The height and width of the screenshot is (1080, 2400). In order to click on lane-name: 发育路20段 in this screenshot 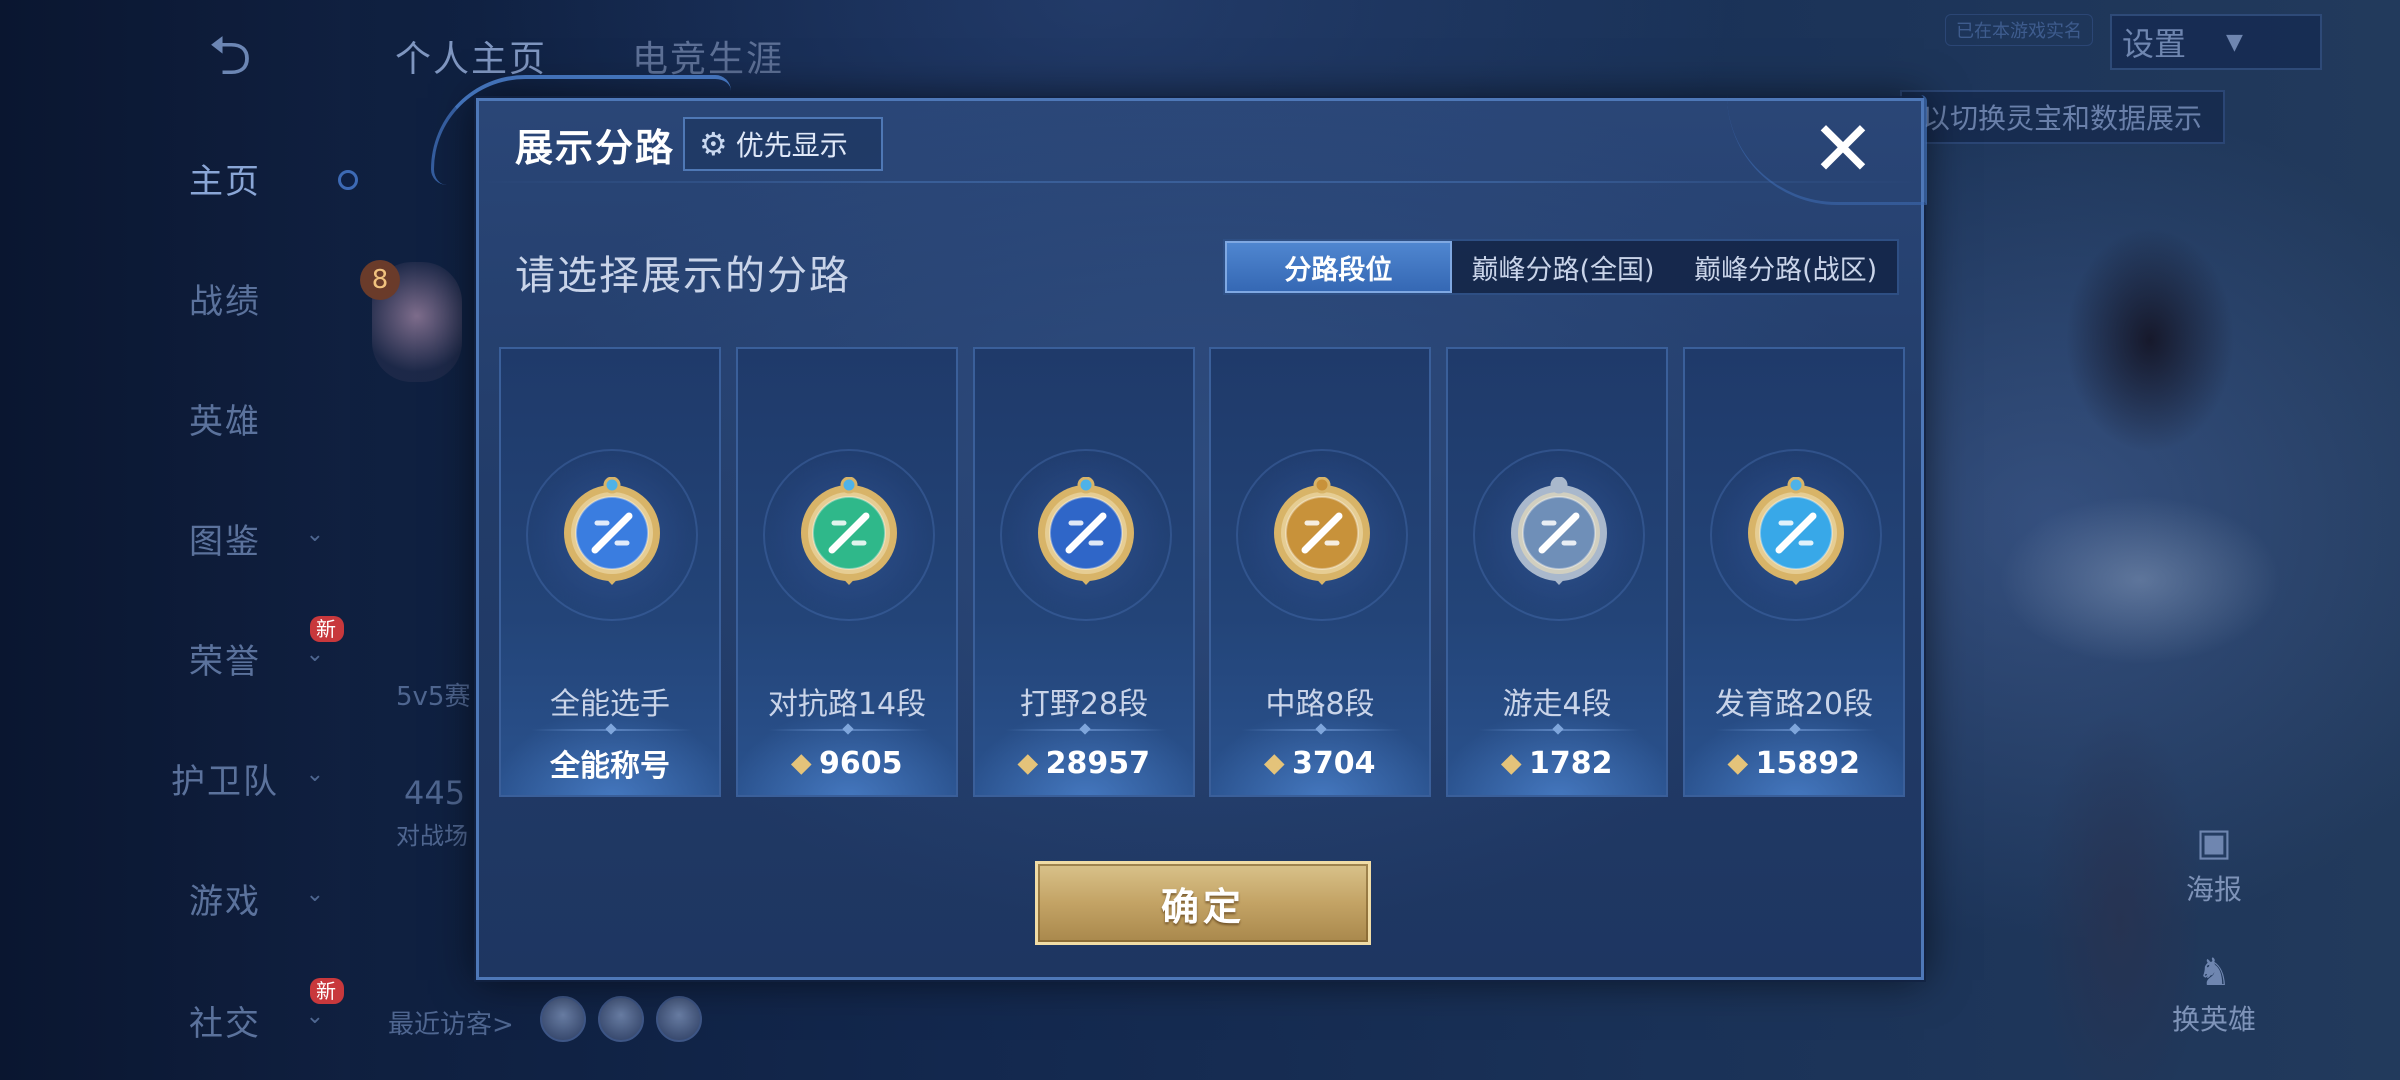, I will do `click(1794, 704)`.